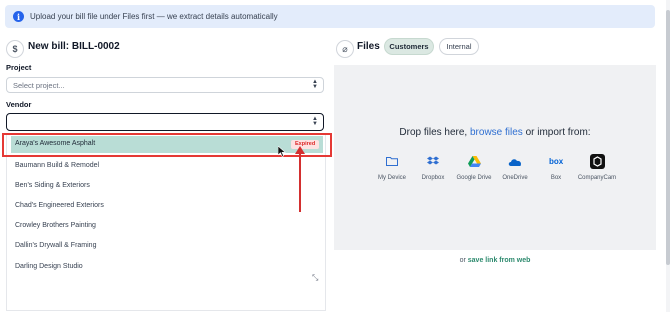 The image size is (670, 312). What do you see at coordinates (18, 16) in the screenshot?
I see `info-icon: i` at bounding box center [18, 16].